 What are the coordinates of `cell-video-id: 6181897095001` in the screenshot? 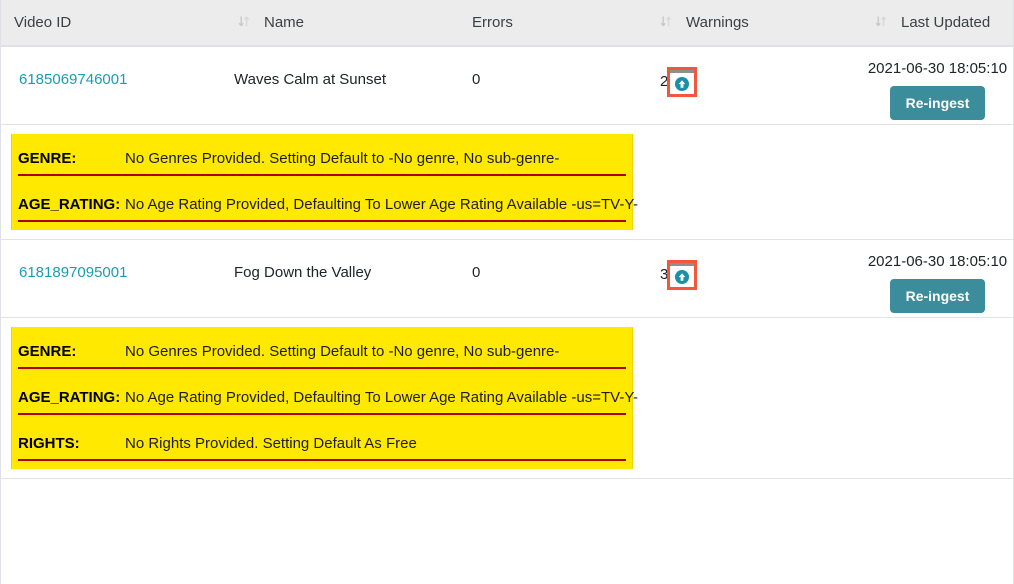 It's located at (113, 278).